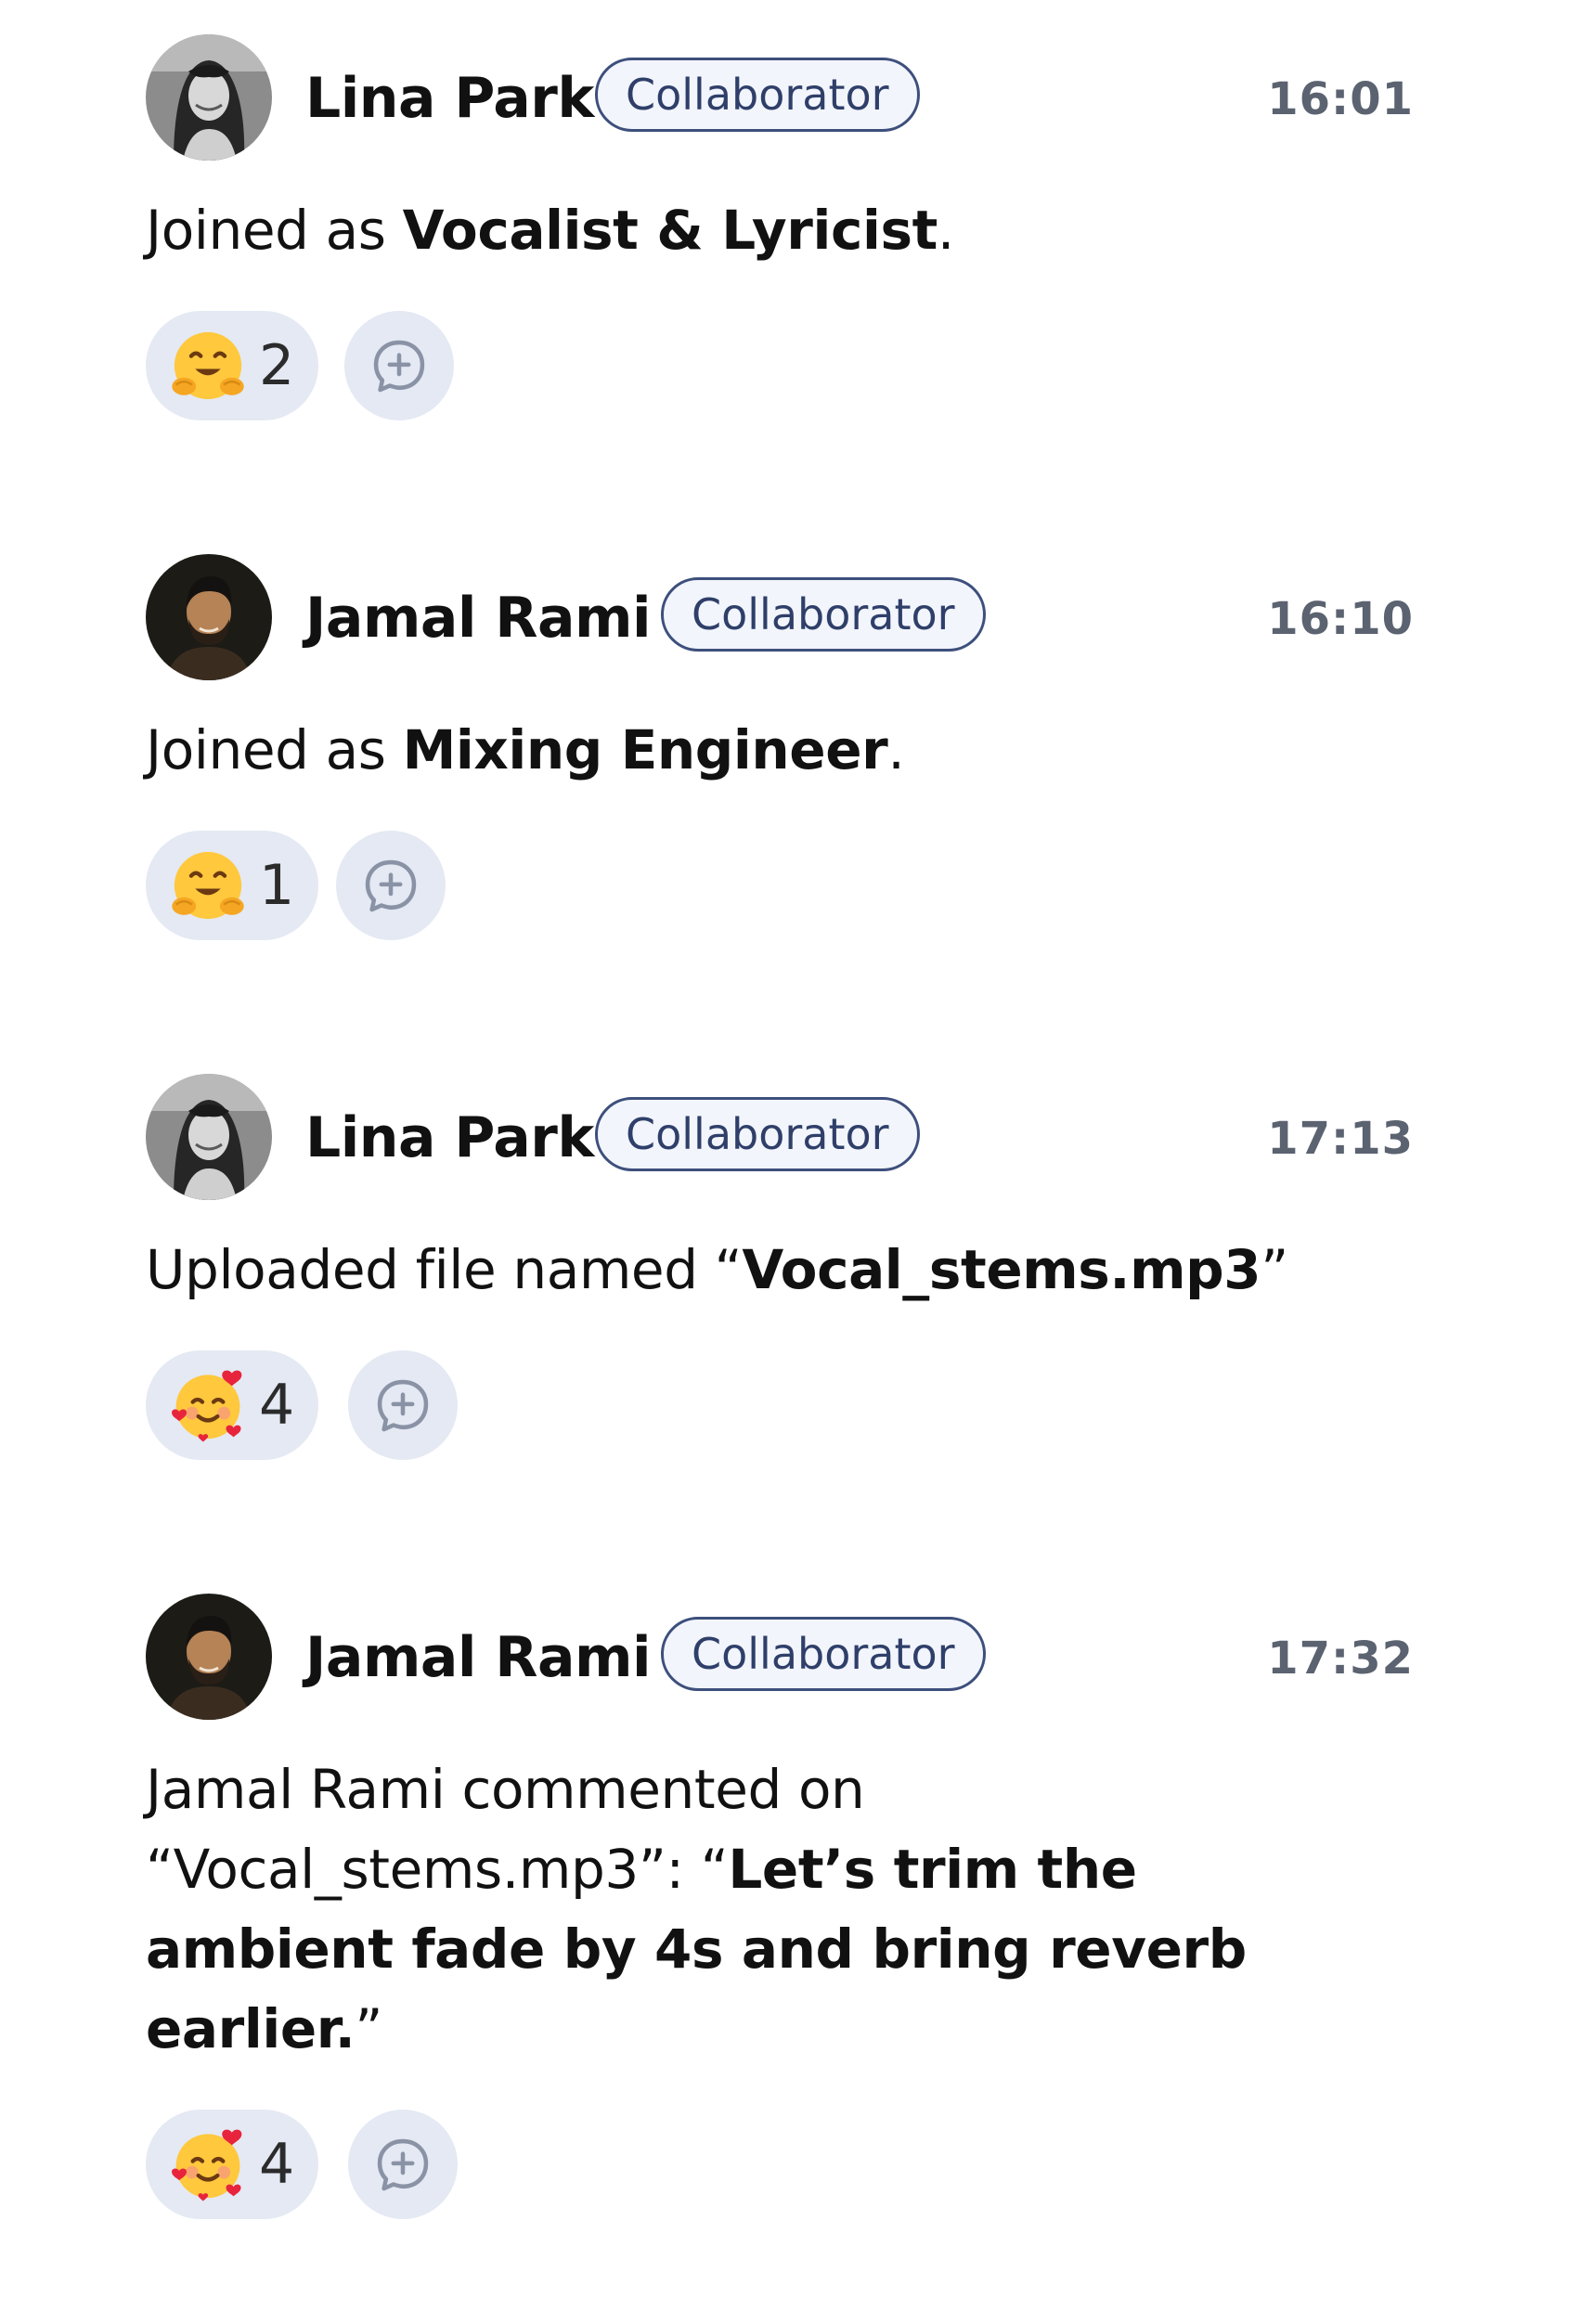 The height and width of the screenshot is (2324, 1578). Describe the element at coordinates (445, 1269) in the screenshot. I see `message-text: Uploaded file named “` at that location.